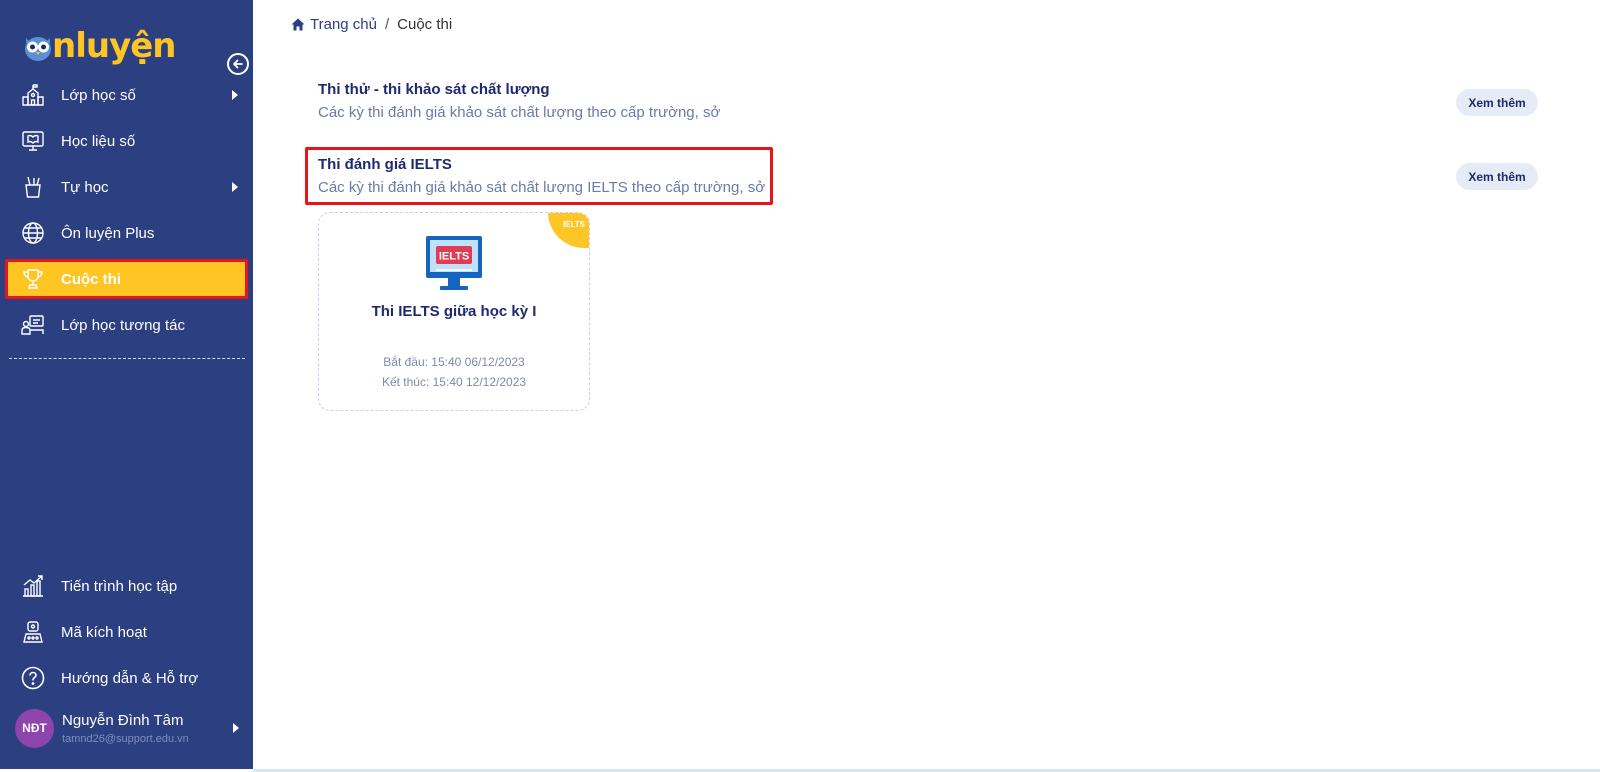  I want to click on section-title: Thi đánh giá IELTS, so click(385, 164).